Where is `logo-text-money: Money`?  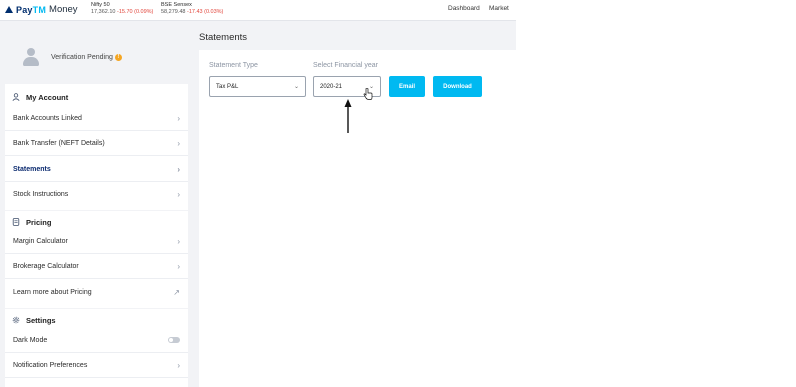
logo-text-money: Money is located at coordinates (63, 9).